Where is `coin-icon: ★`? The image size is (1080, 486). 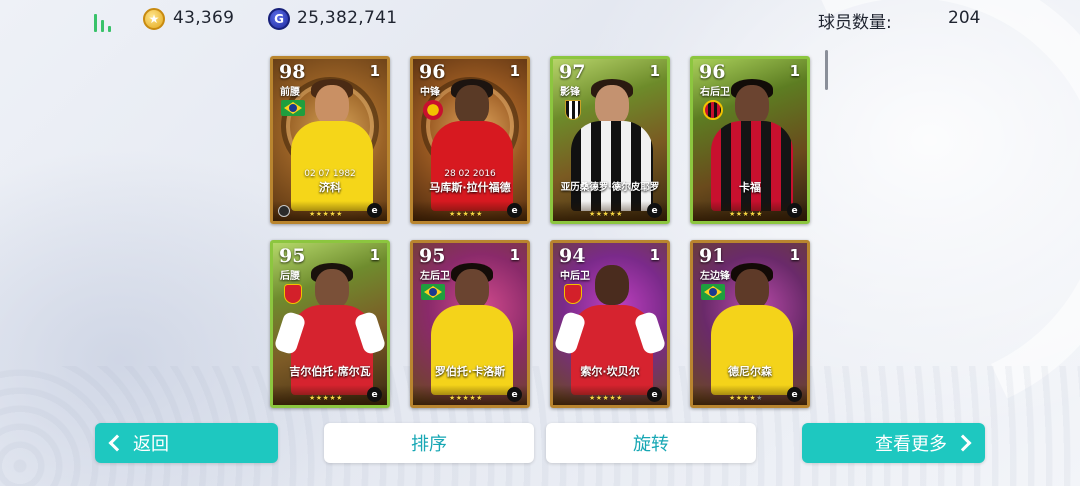
coin-icon: ★ is located at coordinates (154, 19).